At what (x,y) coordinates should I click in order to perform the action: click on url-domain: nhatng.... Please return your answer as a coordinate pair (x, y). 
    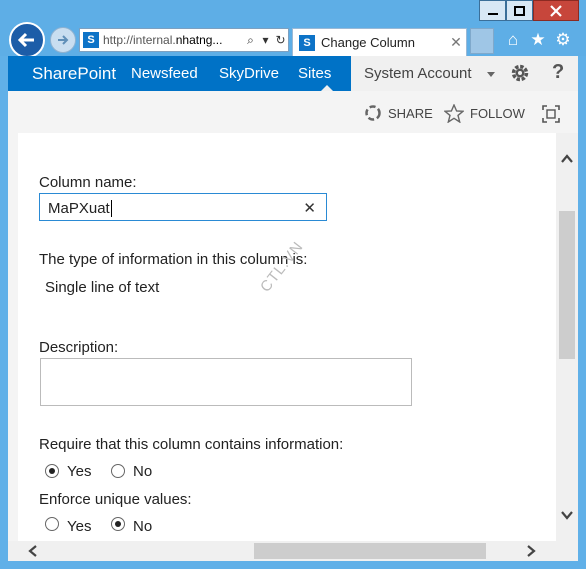
    Looking at the image, I should click on (199, 40).